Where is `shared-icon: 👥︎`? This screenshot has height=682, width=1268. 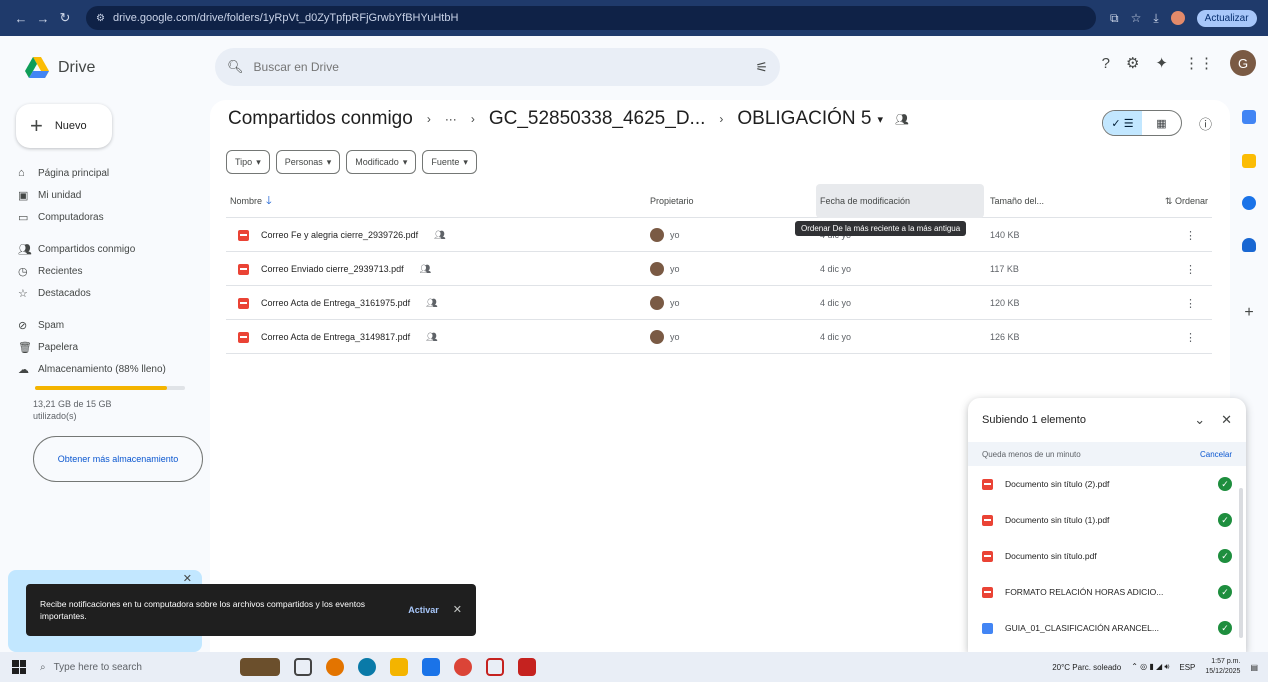
shared-icon: 👥︎ is located at coordinates (432, 336).